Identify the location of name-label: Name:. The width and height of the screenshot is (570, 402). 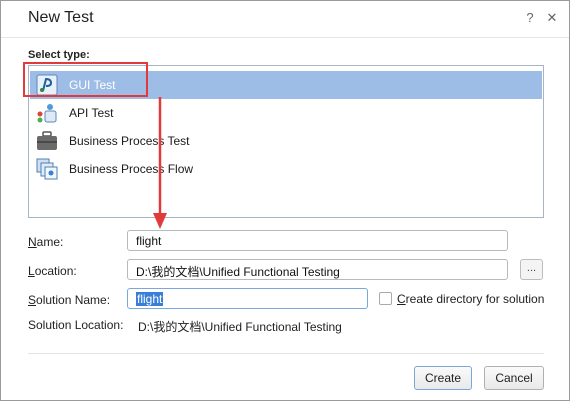
(46, 242).